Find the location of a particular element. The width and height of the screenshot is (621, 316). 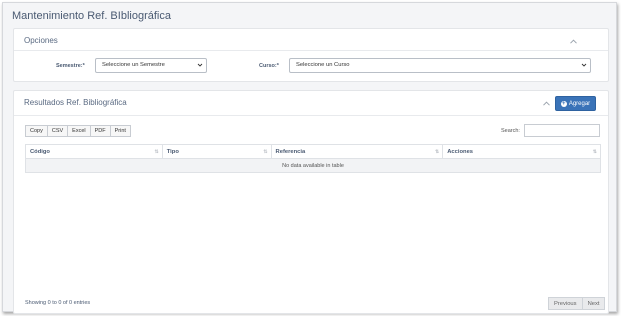

column-header-referencia: Referencia ⇅ is located at coordinates (357, 151).